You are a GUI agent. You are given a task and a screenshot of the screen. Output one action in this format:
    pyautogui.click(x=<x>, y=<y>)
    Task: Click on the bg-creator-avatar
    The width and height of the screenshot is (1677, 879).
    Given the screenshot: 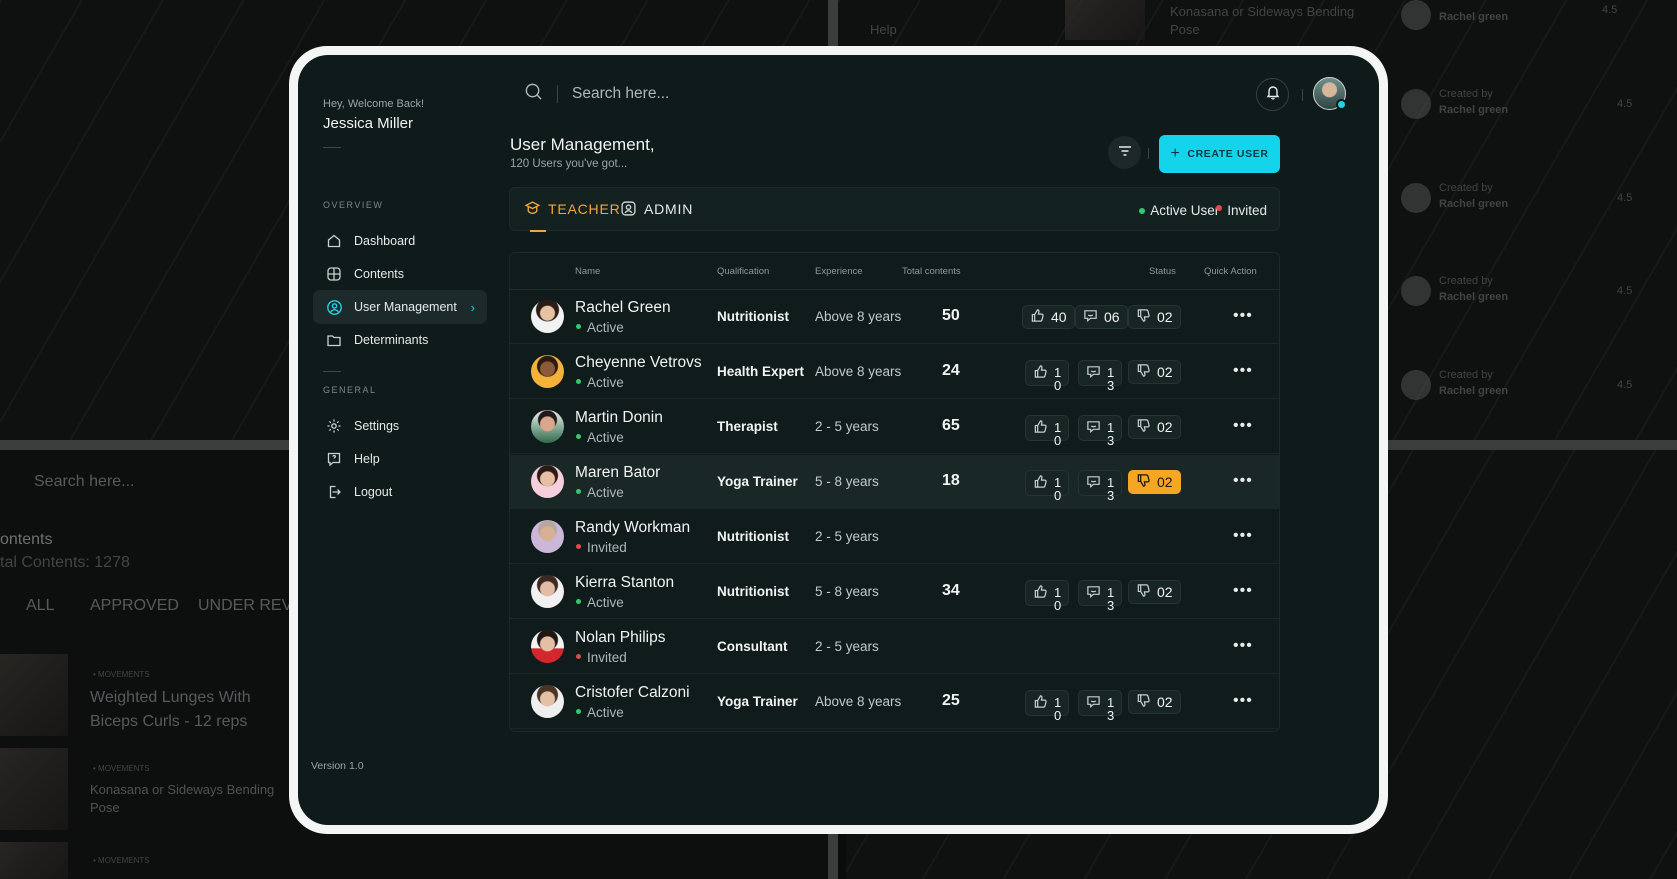 What is the action you would take?
    pyautogui.click(x=1416, y=198)
    